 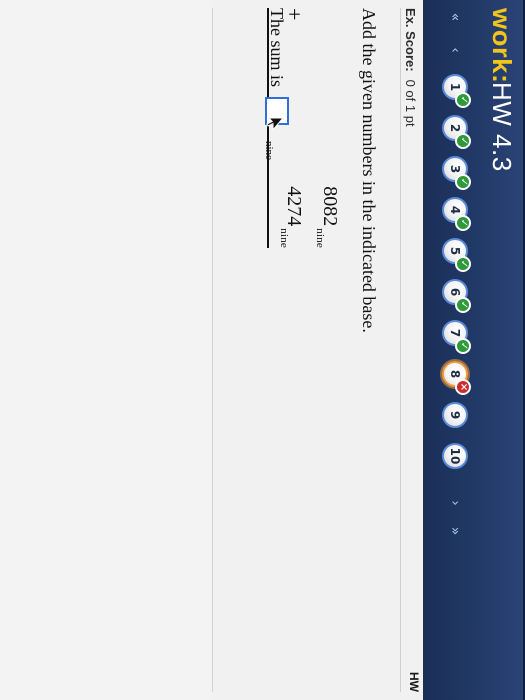 What do you see at coordinates (277, 111) in the screenshot?
I see `answer-input` at bounding box center [277, 111].